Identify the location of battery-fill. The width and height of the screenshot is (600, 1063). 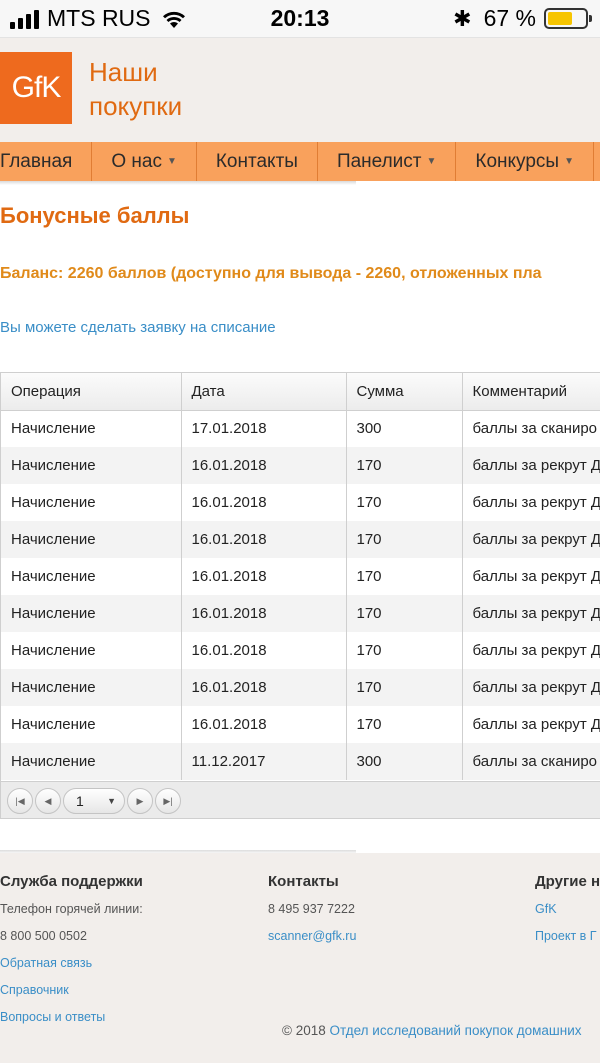
(560, 18).